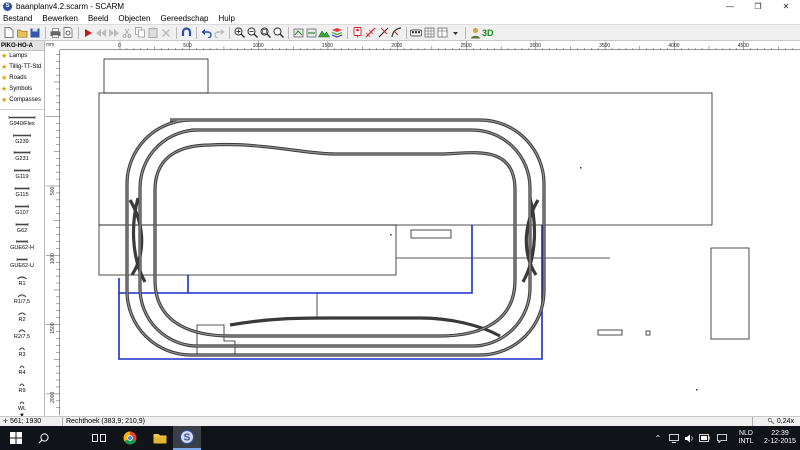 The image size is (800, 450). I want to click on cut-icon, so click(127, 33).